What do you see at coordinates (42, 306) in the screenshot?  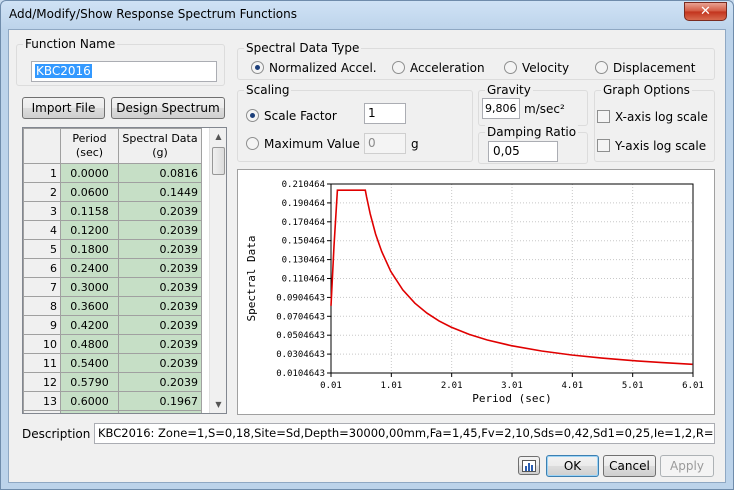 I see `row-number: 8` at bounding box center [42, 306].